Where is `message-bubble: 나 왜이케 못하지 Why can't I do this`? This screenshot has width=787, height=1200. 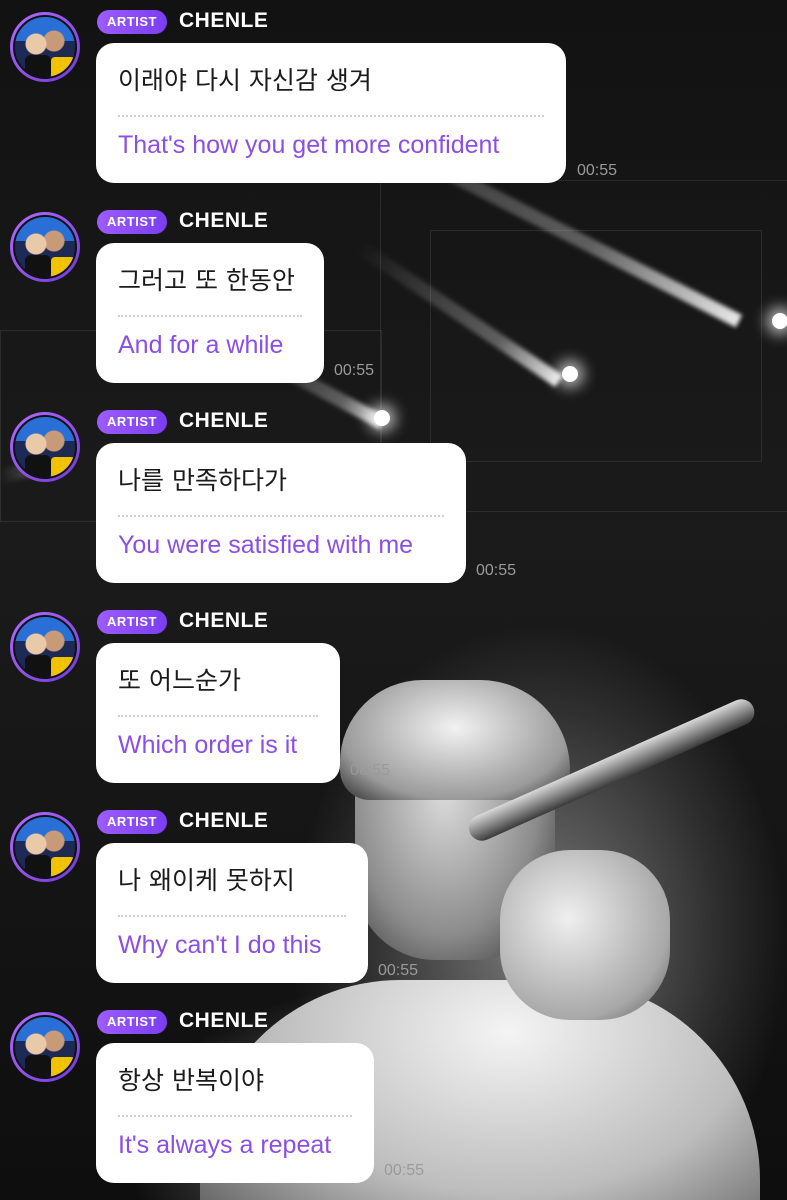
message-bubble: 나 왜이케 못하지 Why can't I do this is located at coordinates (232, 913).